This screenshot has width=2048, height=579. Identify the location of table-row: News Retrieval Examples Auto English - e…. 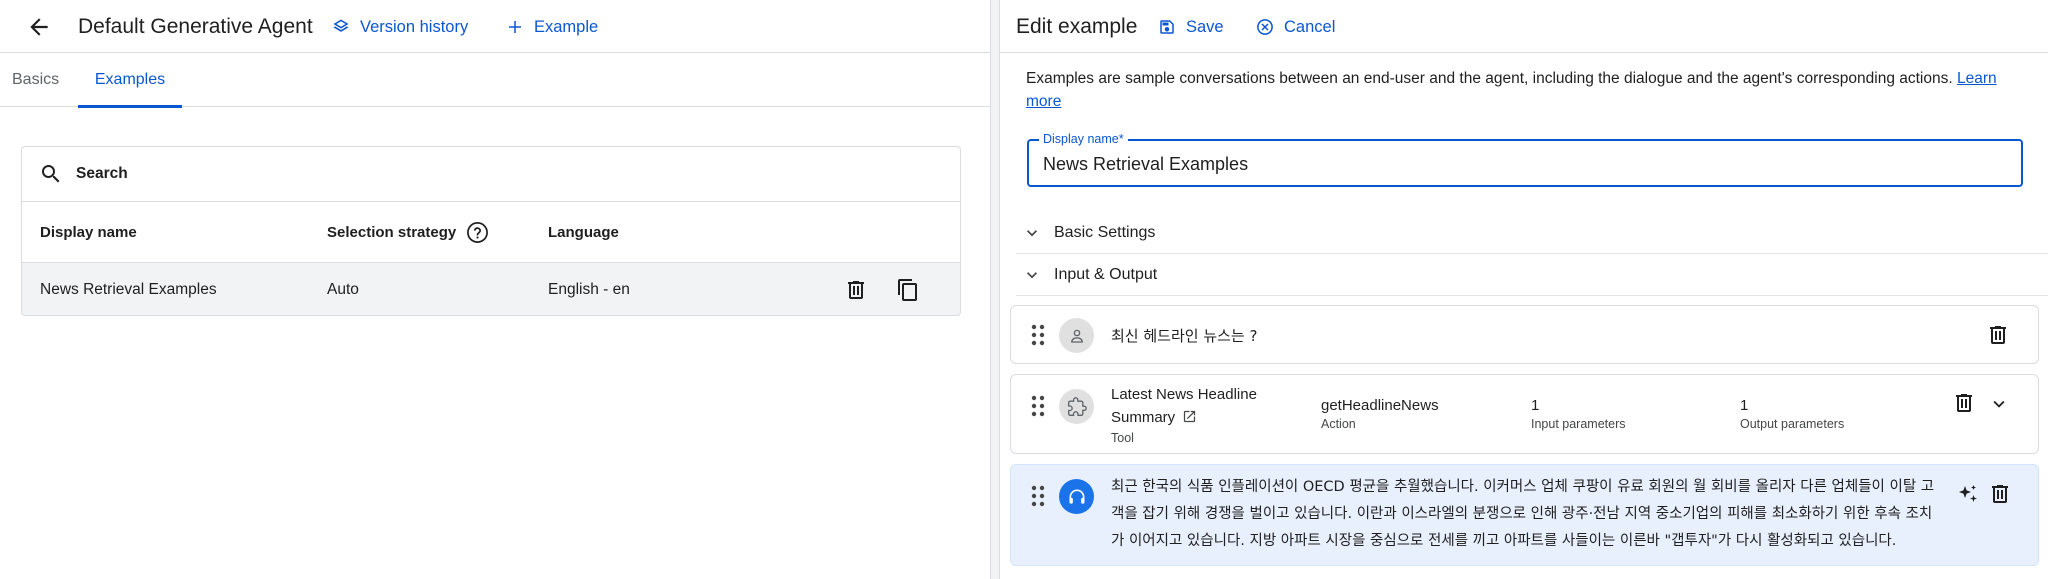
(491, 289).